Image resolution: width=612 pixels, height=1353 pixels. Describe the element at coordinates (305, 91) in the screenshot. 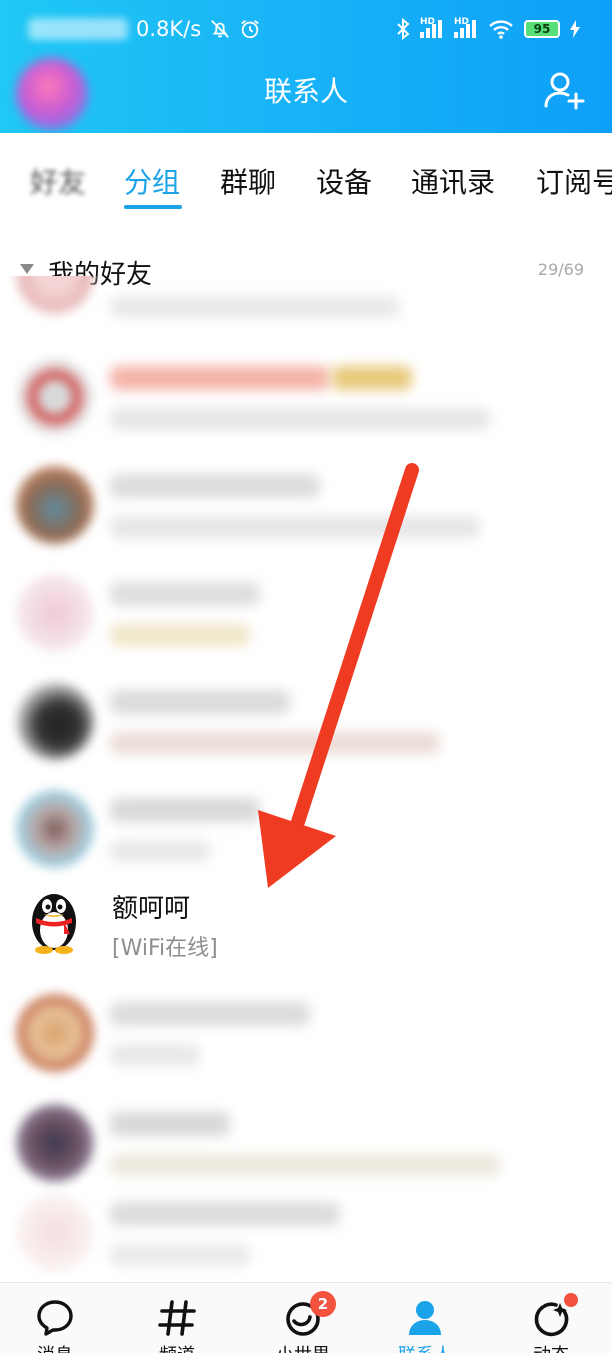

I see `page-title: 联系人` at that location.